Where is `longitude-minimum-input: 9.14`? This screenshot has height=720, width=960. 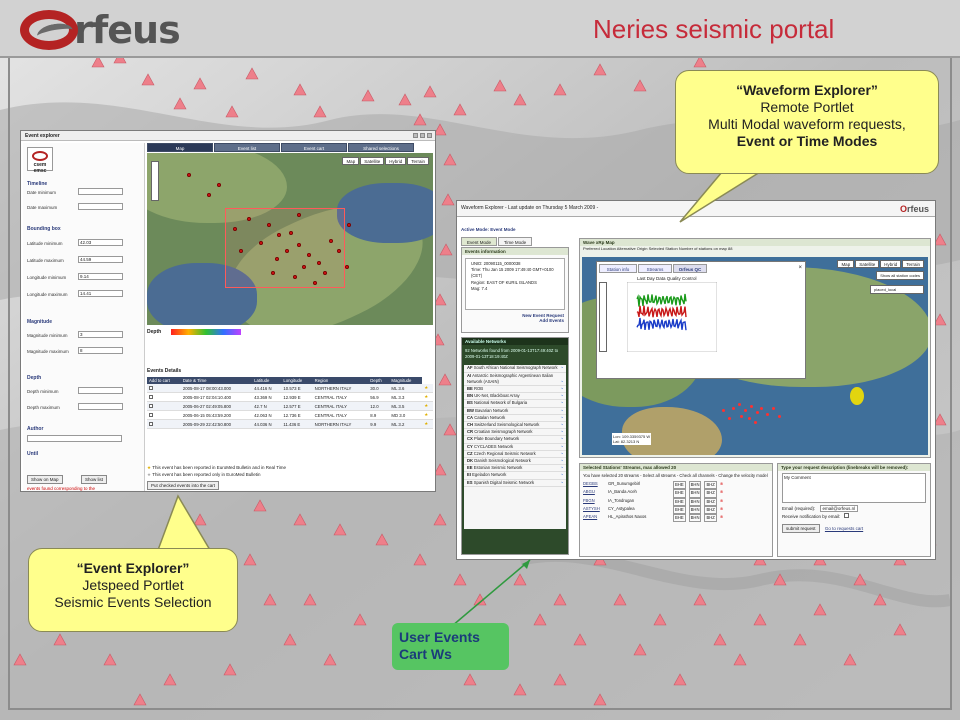 longitude-minimum-input: 9.14 is located at coordinates (100, 276).